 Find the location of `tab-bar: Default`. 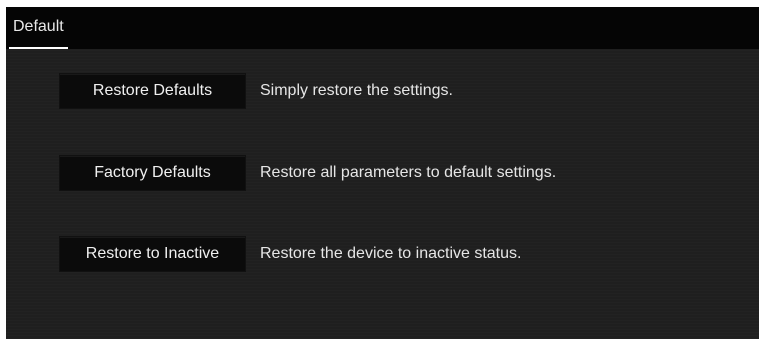

tab-bar: Default is located at coordinates (382, 28).